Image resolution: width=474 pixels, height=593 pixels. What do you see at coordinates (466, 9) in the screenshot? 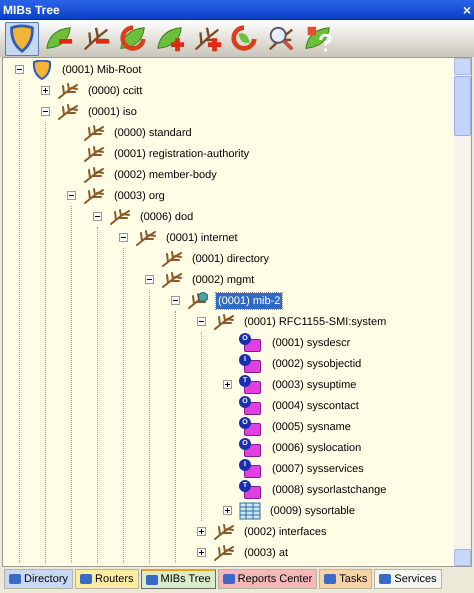
I see `close-button: ×` at bounding box center [466, 9].